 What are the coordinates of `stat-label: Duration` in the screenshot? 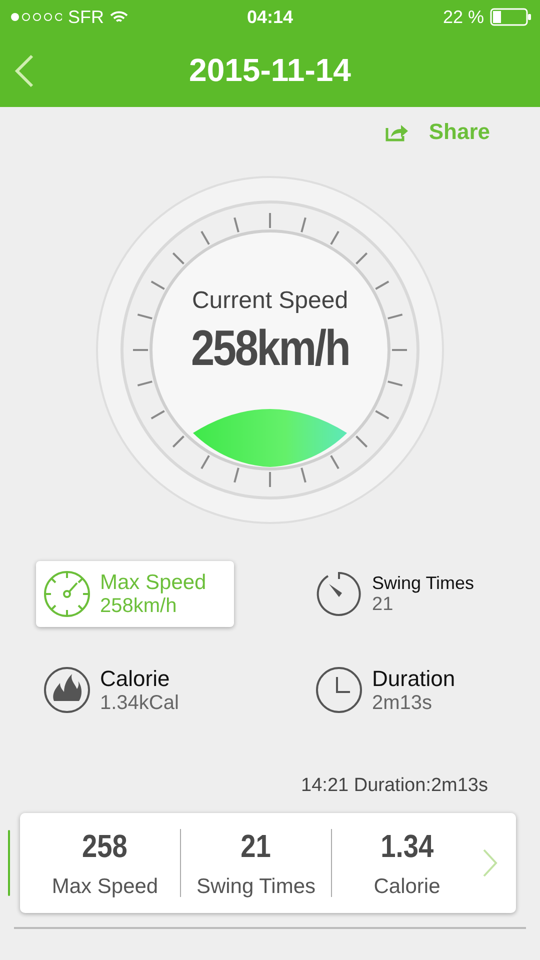 It's located at (414, 679).